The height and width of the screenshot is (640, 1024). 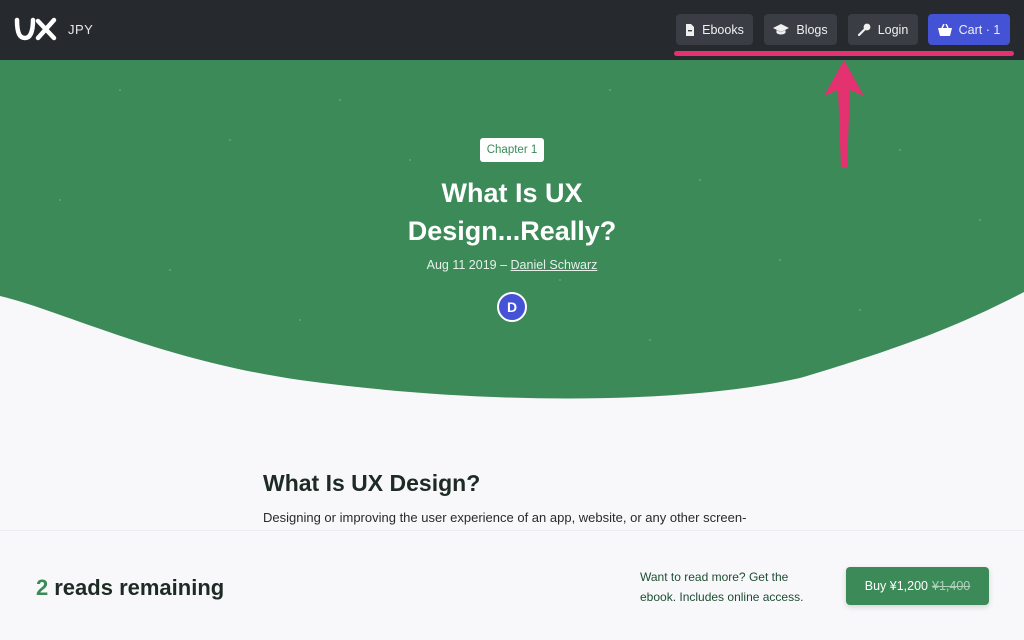 I want to click on old-price: ¥1,400, so click(x=951, y=586).